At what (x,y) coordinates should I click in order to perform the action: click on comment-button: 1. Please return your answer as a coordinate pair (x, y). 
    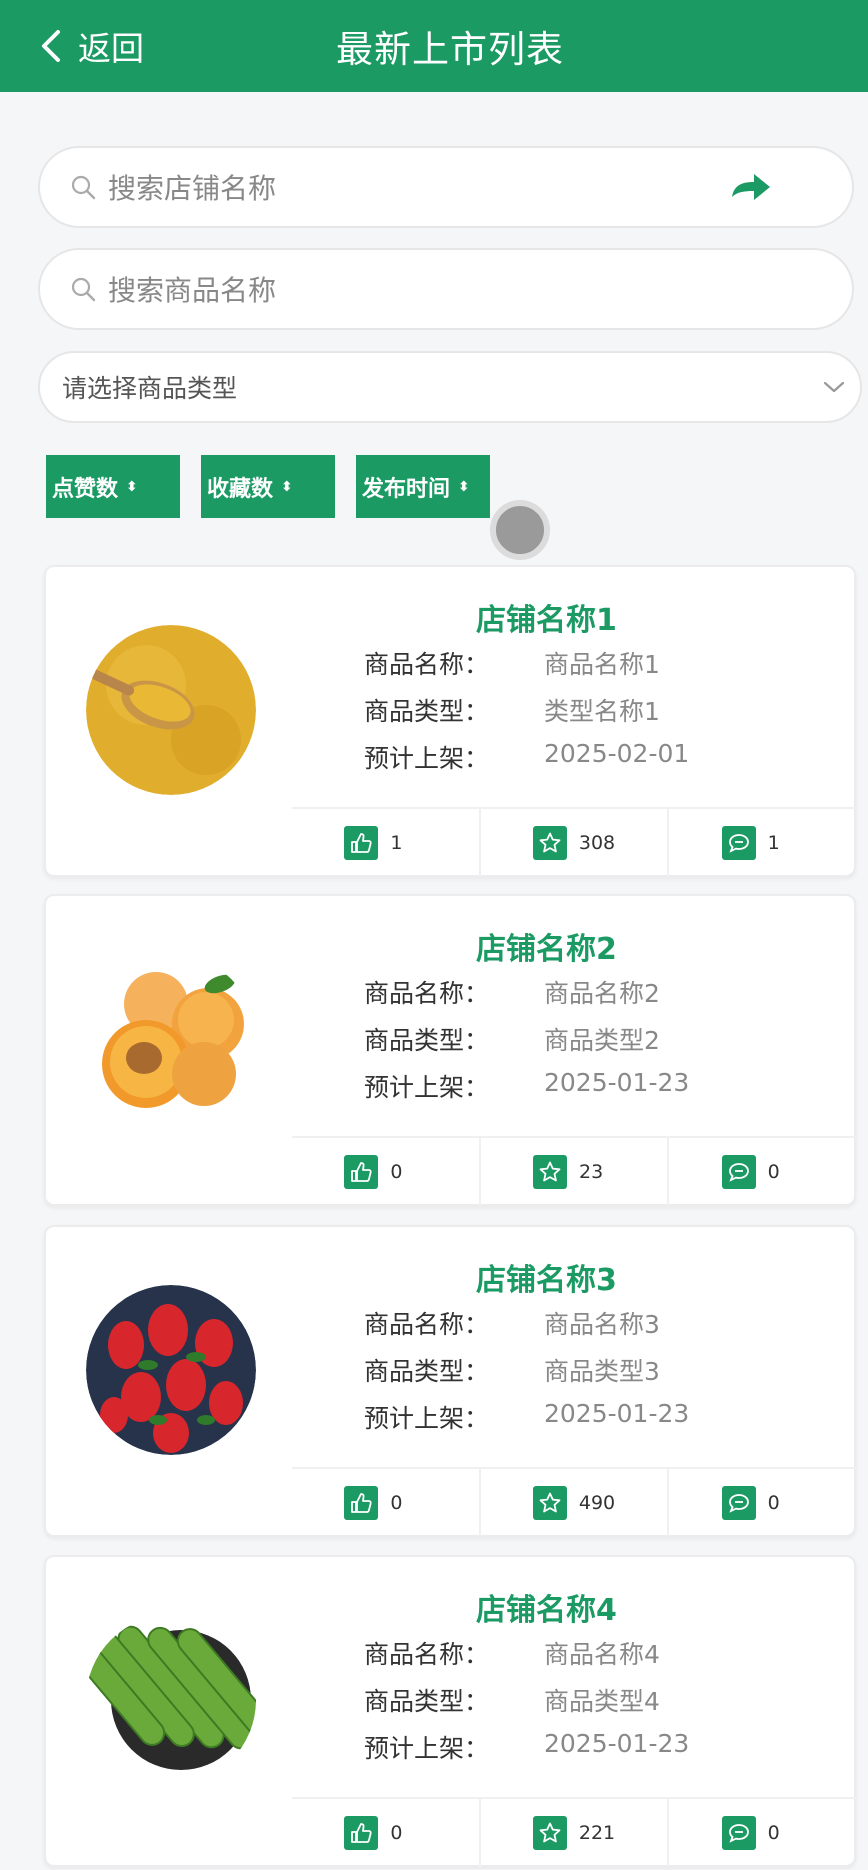
    Looking at the image, I should click on (761, 843).